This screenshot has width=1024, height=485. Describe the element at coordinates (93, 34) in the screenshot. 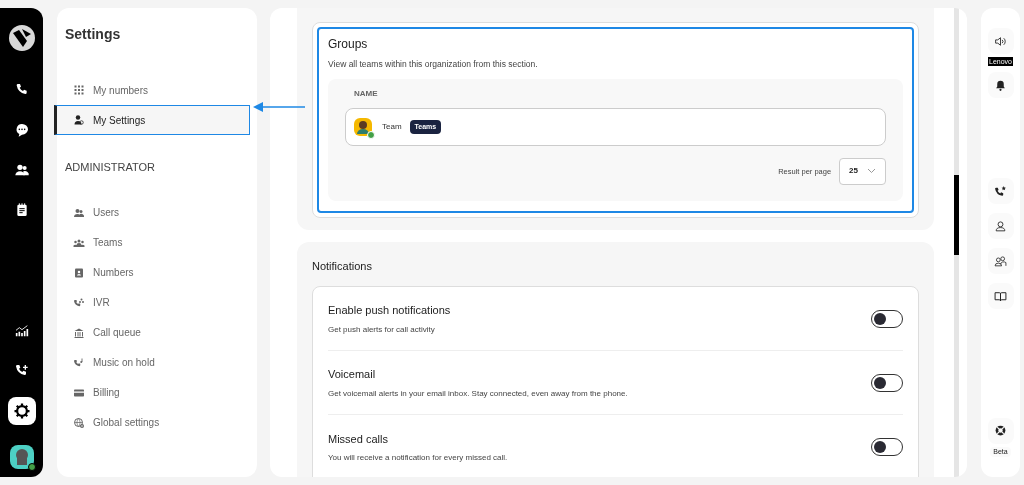

I see `panel-title: Settings` at that location.